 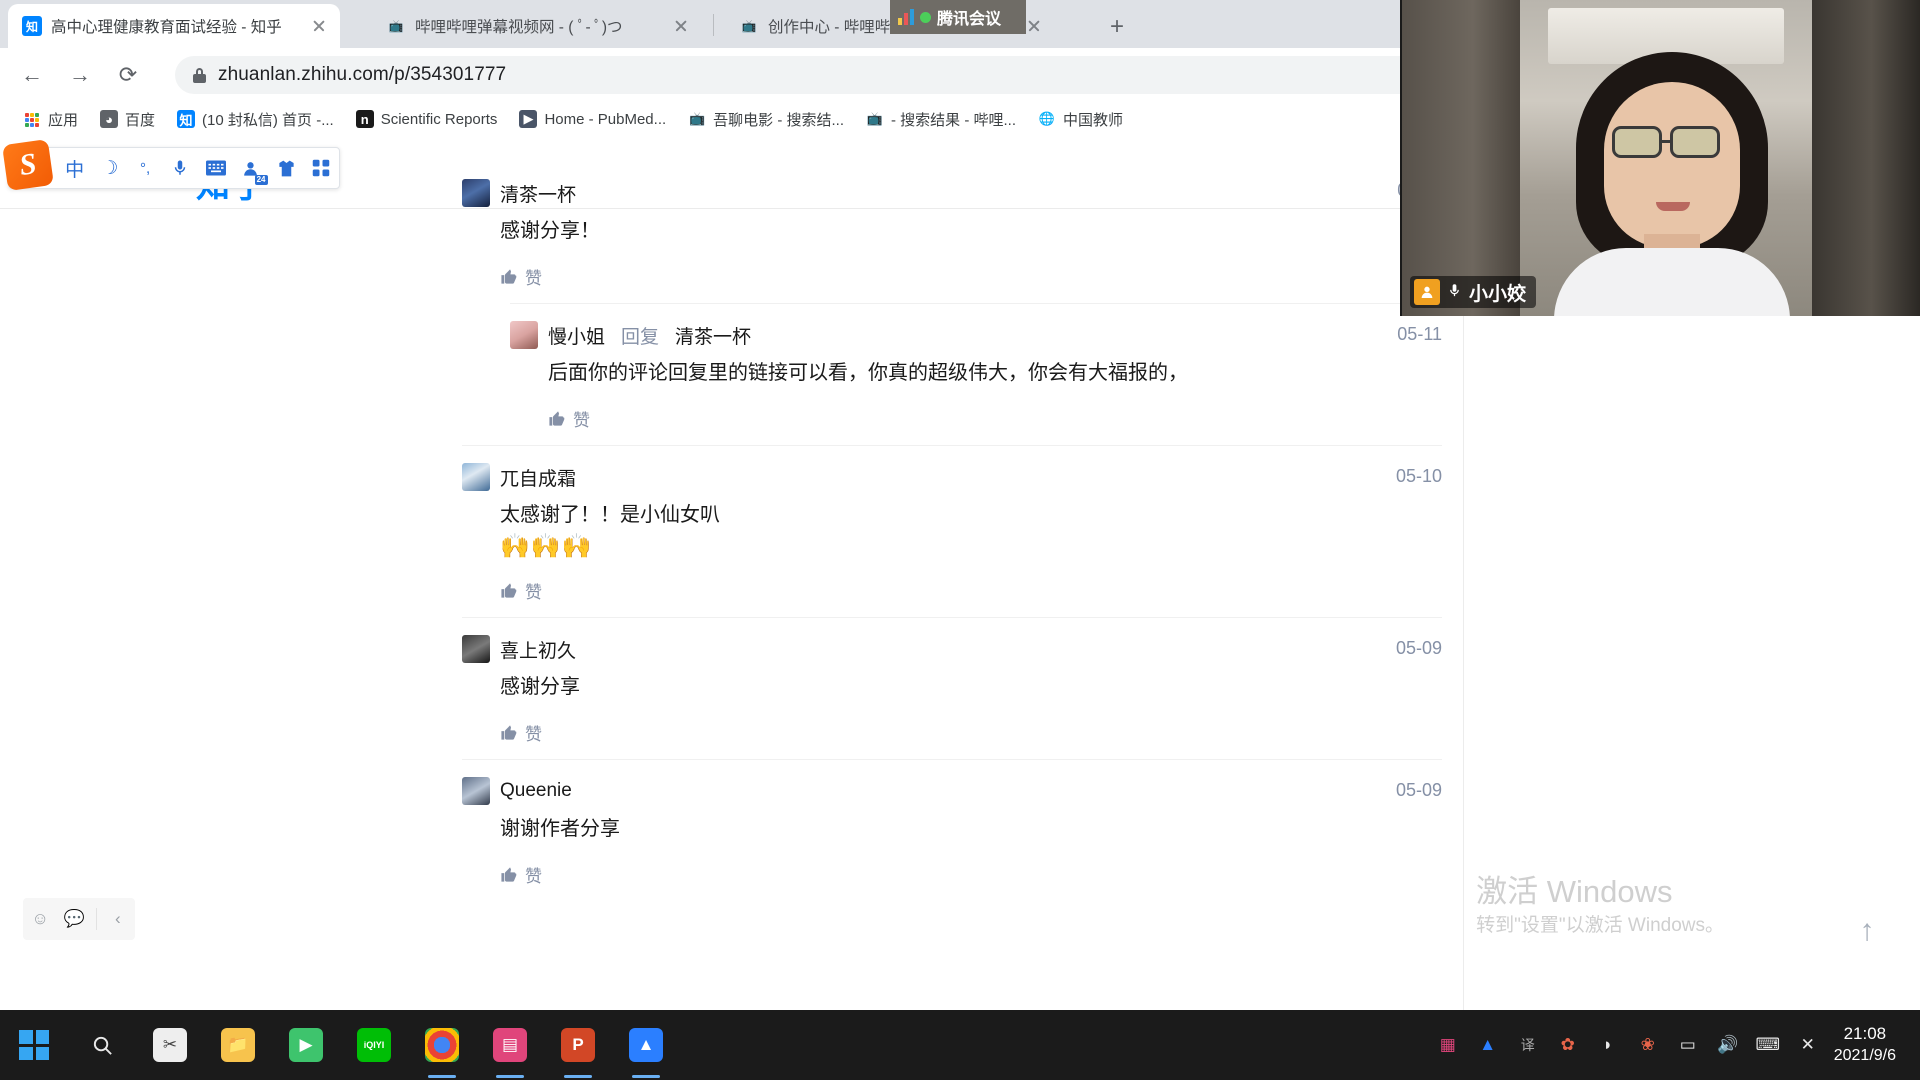 I want to click on punctuation-icon: °,, so click(x=145, y=168).